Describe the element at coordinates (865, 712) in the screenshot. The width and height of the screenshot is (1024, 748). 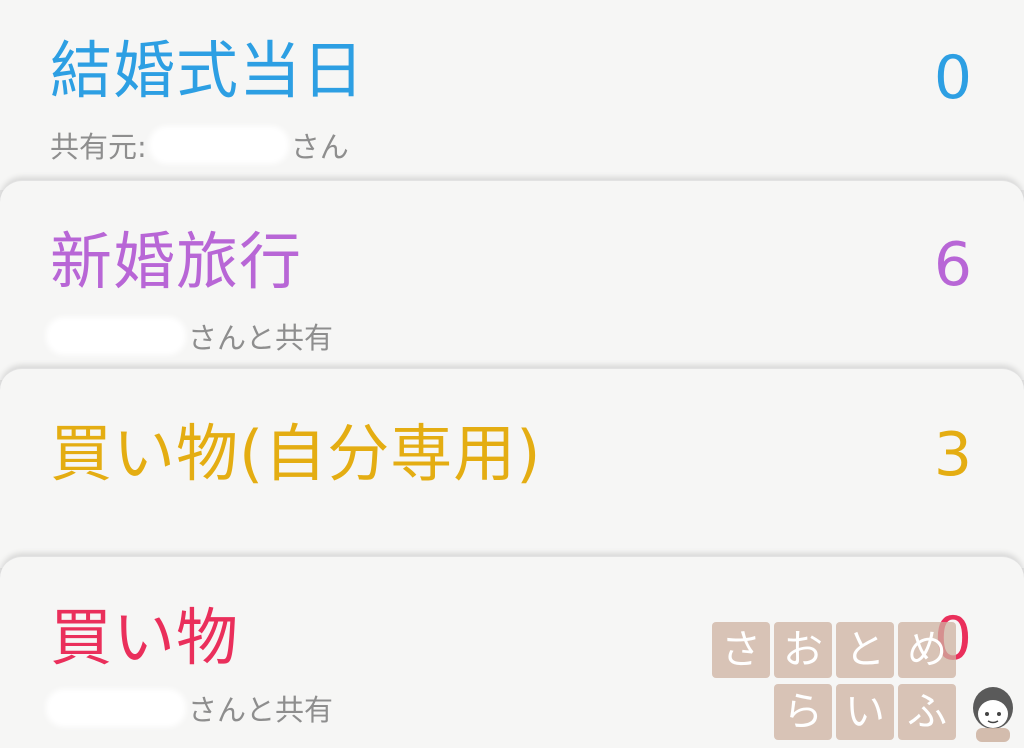
I see `watermark-char: い` at that location.